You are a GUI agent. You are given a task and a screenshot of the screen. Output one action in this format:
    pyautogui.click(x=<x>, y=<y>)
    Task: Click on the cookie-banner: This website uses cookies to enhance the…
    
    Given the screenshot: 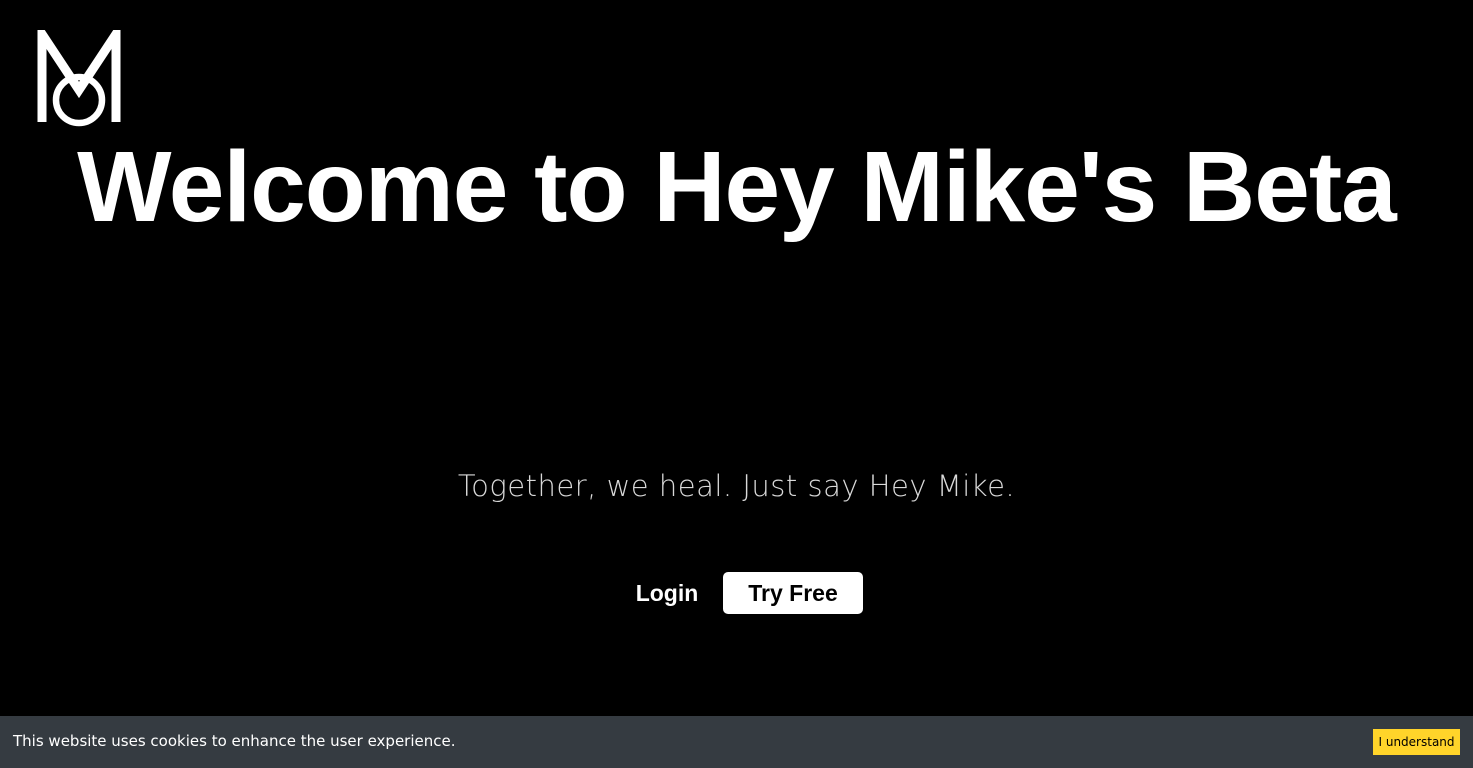 What is the action you would take?
    pyautogui.click(x=736, y=742)
    